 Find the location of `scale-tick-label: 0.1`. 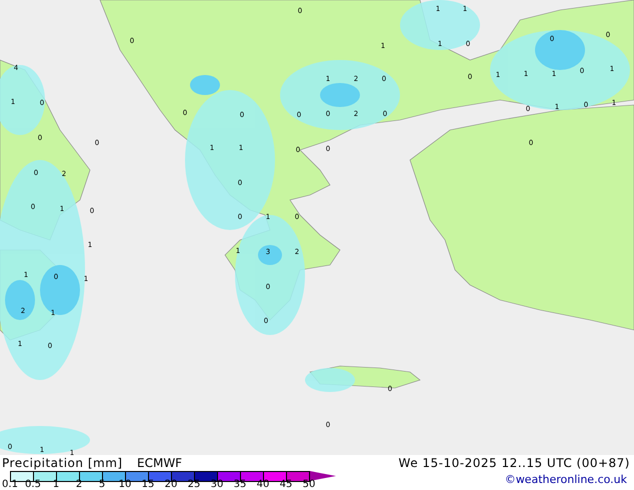

scale-tick-label: 0.1 is located at coordinates (10, 484).